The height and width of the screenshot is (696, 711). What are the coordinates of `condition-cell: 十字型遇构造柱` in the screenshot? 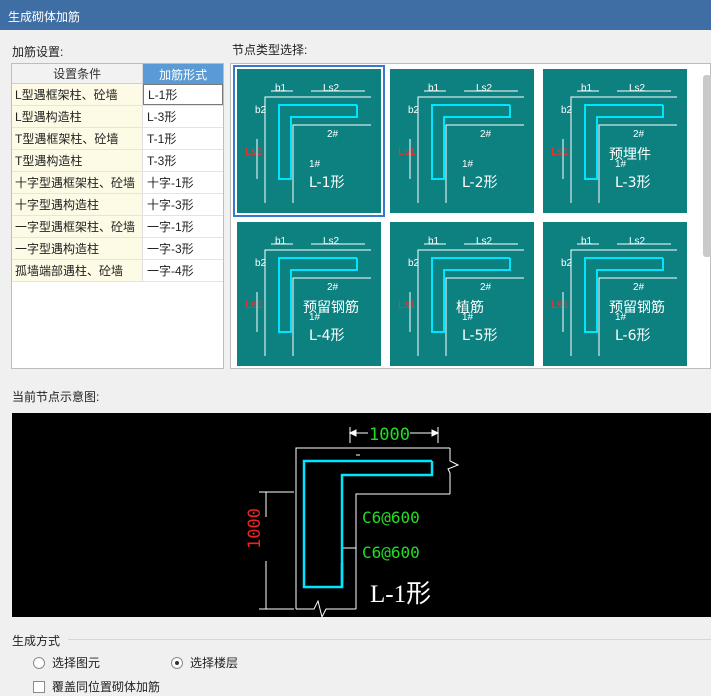 It's located at (77, 204).